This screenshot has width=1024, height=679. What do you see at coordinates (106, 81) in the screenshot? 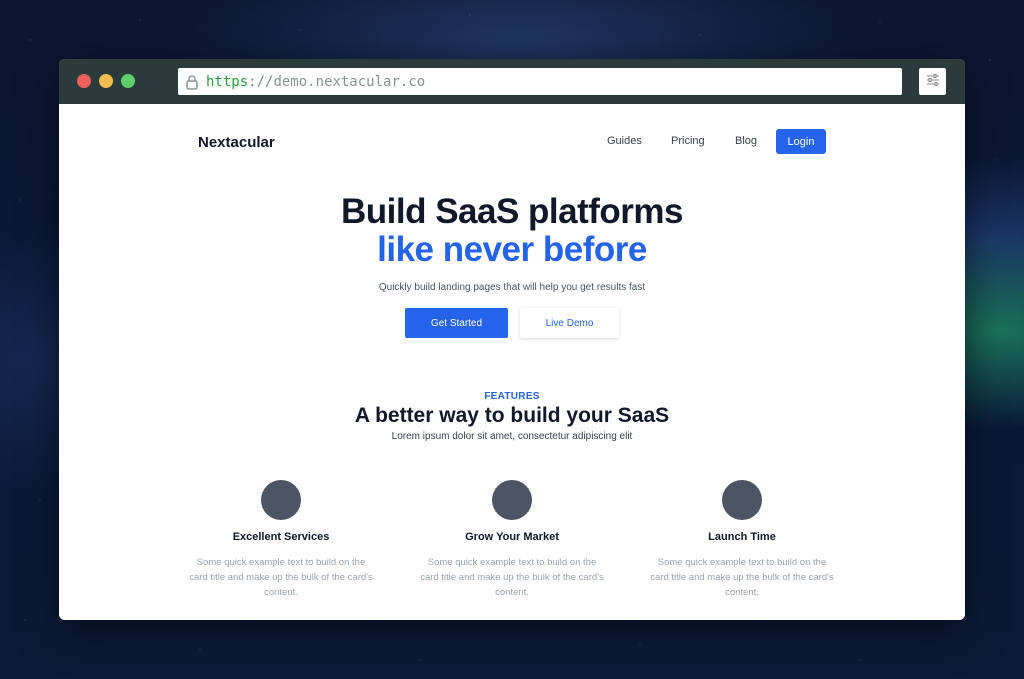
I see `minimize-window-button` at bounding box center [106, 81].